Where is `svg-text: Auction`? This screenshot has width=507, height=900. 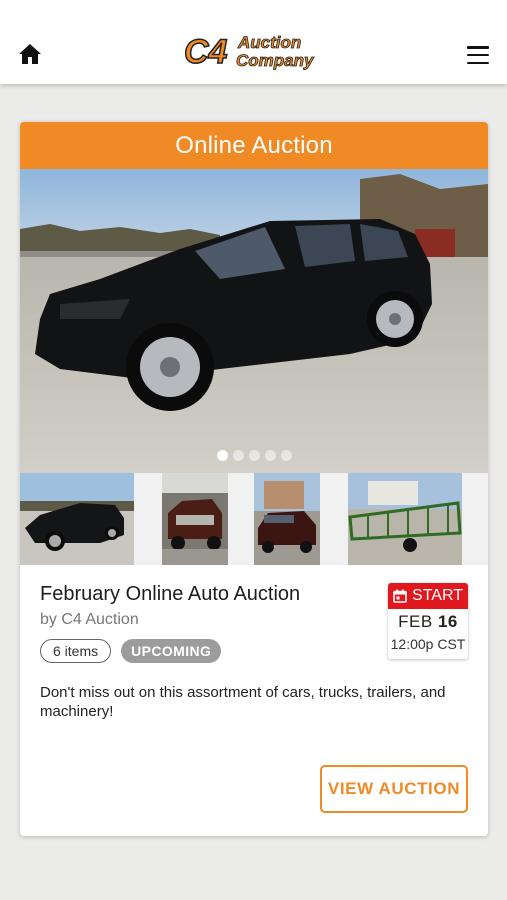
svg-text: Auction is located at coordinates (269, 42).